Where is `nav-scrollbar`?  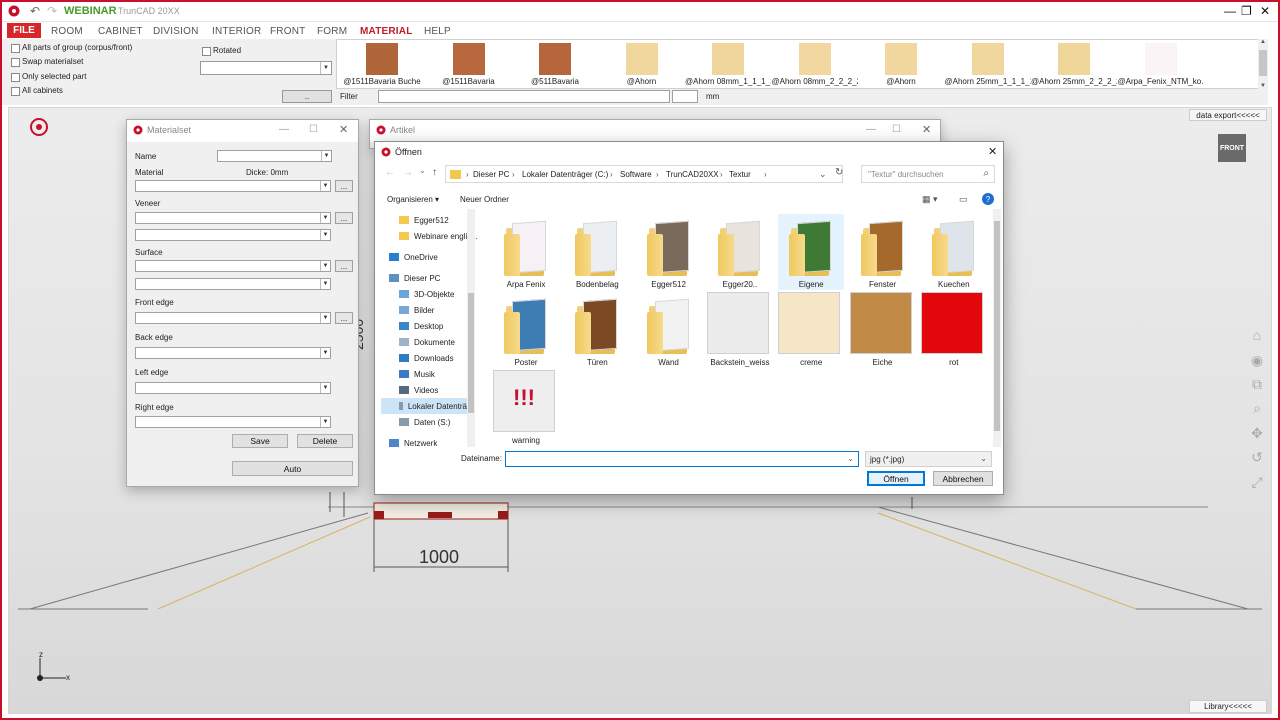
nav-scrollbar is located at coordinates (471, 328).